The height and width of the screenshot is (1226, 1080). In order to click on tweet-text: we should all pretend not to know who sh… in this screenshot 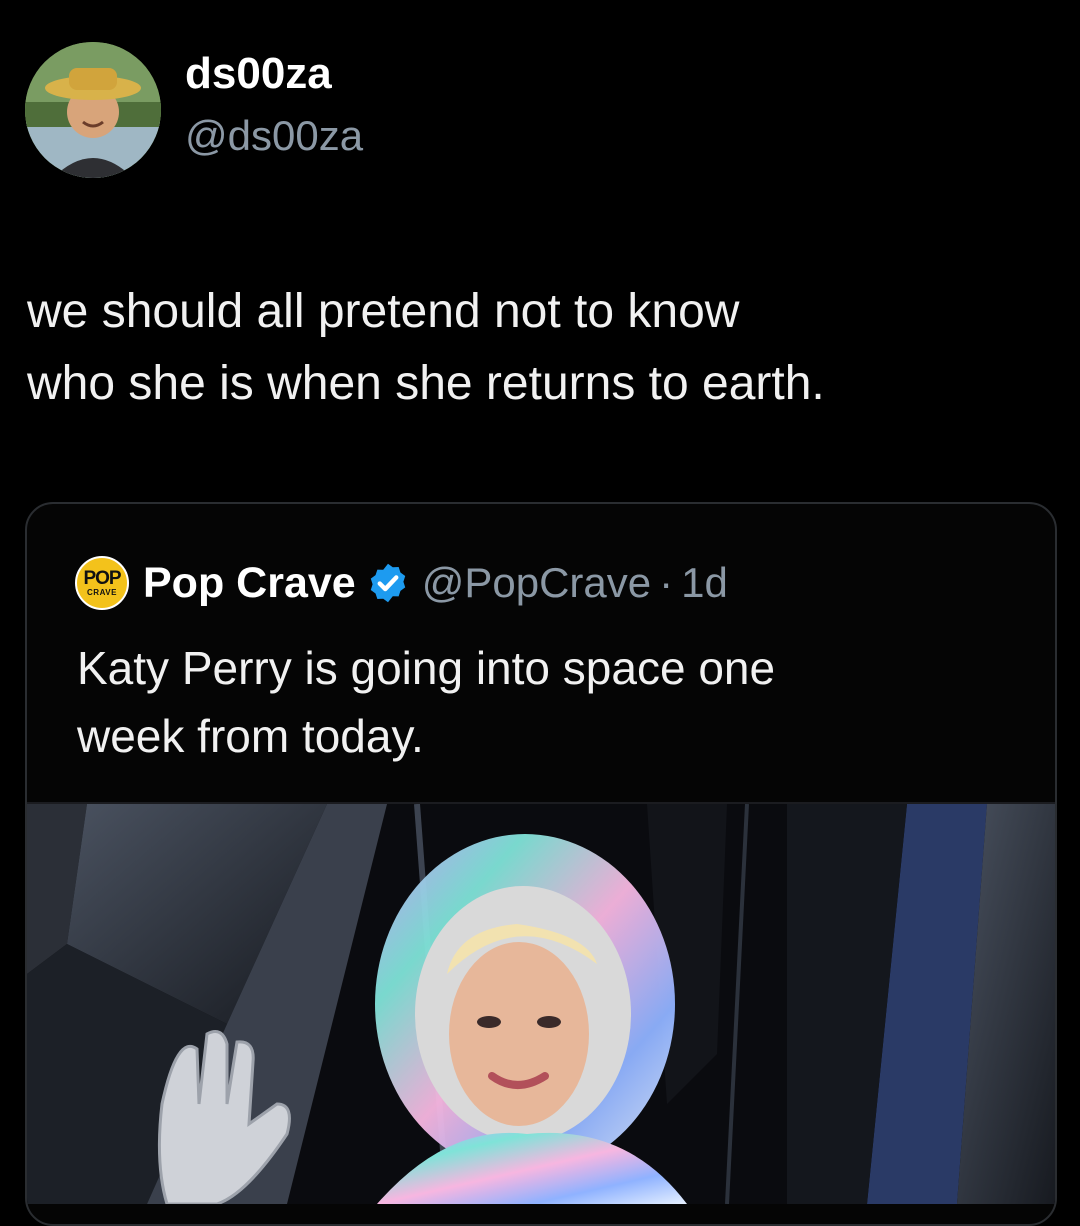, I will do `click(426, 347)`.